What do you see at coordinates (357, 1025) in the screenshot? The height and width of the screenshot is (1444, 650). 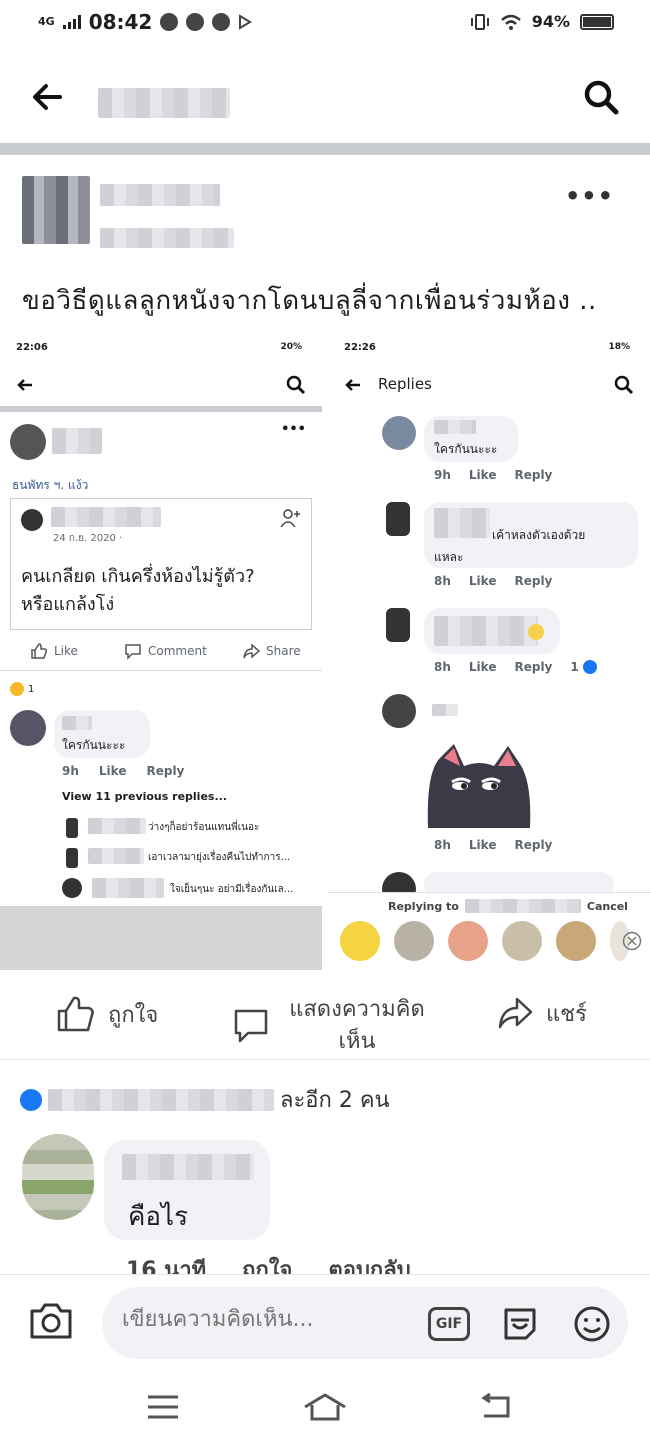 I see `comment-label: แสดงความคิดเห็น` at bounding box center [357, 1025].